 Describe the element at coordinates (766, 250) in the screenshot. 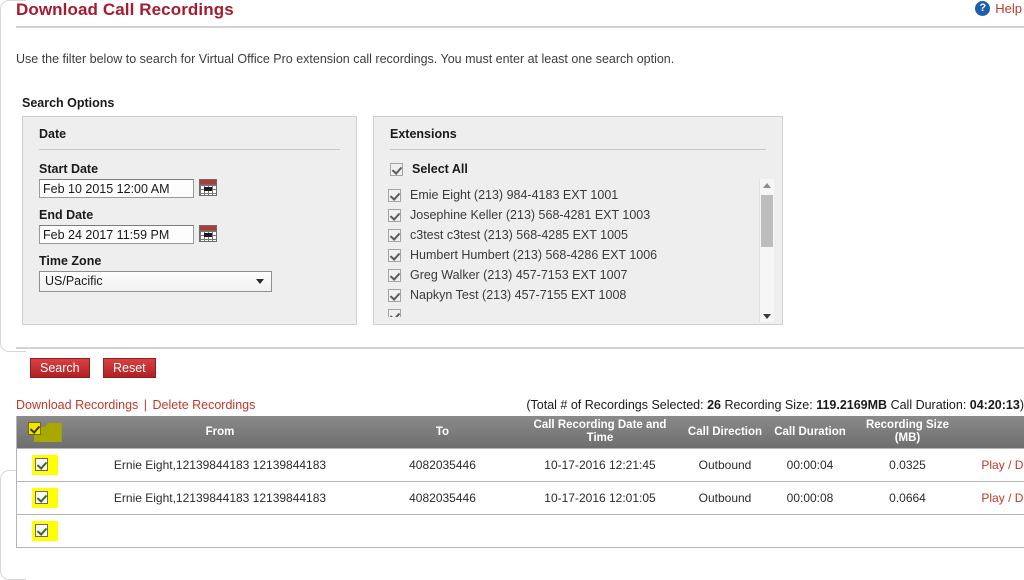

I see `extensions-scrollbar` at that location.